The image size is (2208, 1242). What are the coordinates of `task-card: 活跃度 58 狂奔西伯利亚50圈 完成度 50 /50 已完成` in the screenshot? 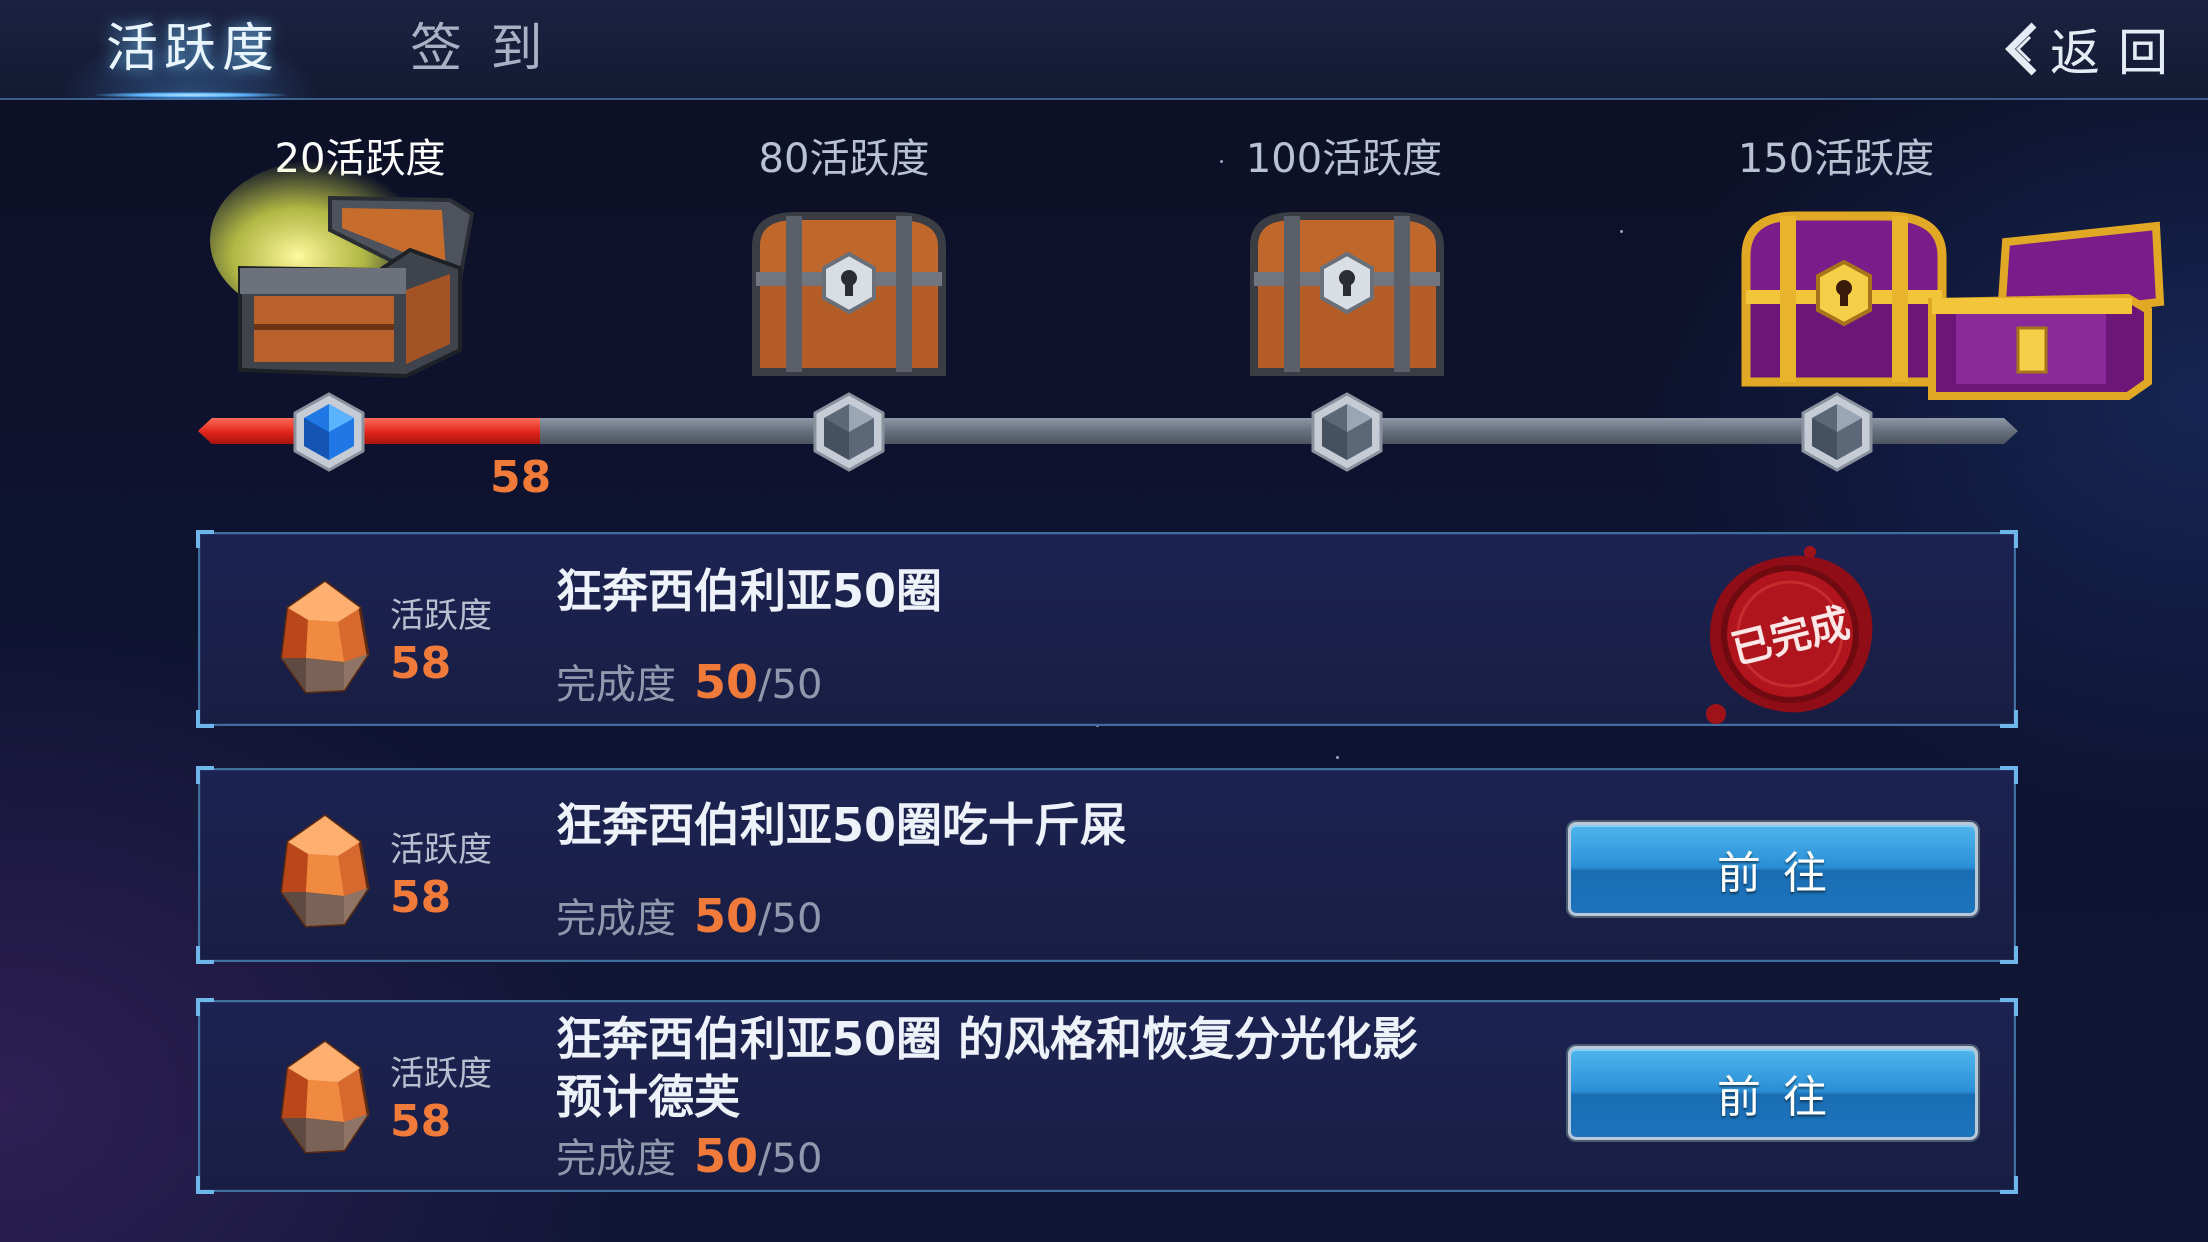 It's located at (1107, 629).